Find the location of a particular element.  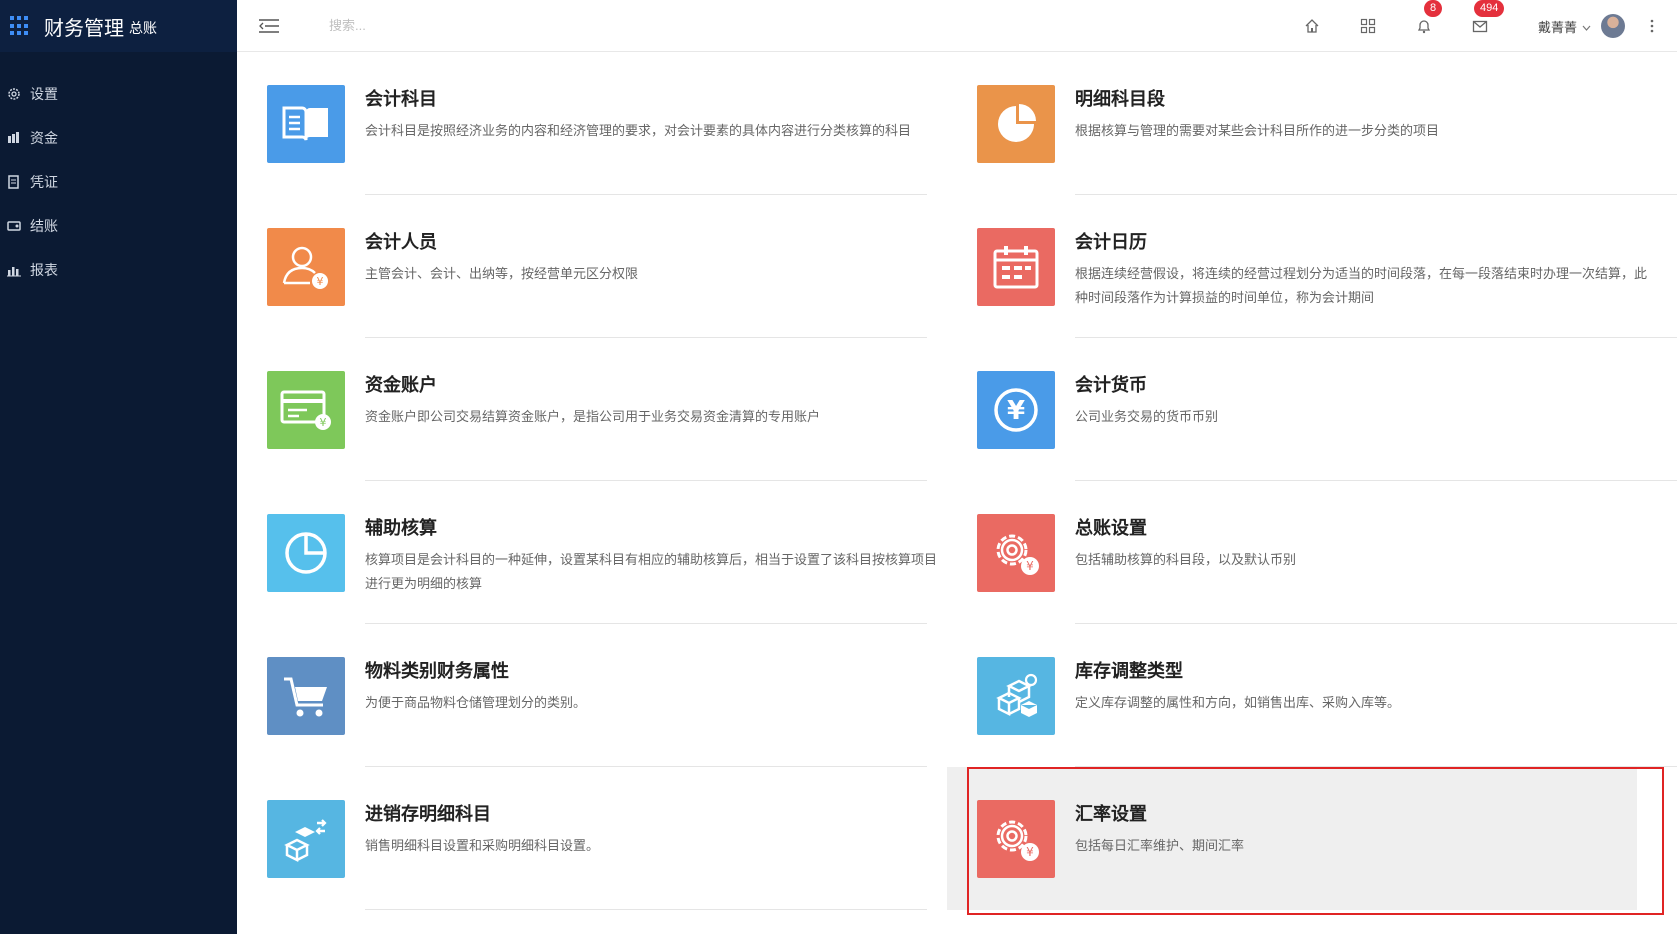

chevron-down-icon is located at coordinates (1586, 26).